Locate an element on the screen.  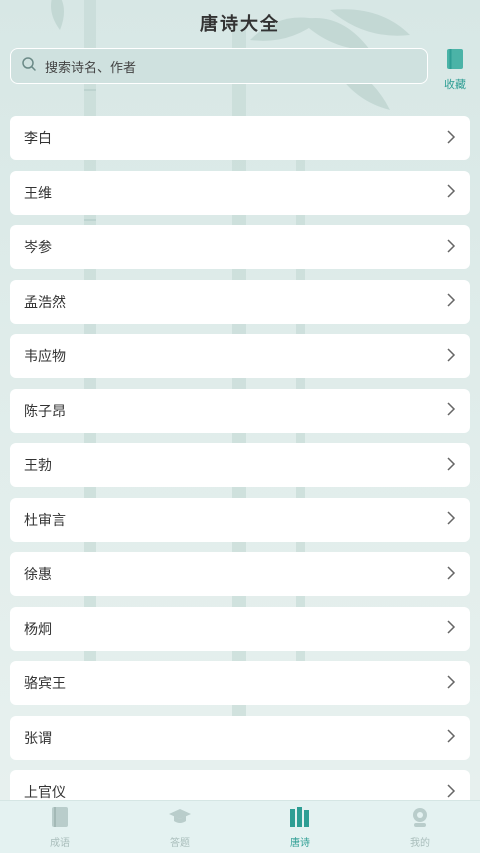
tab-label: 我的 is located at coordinates (420, 843).